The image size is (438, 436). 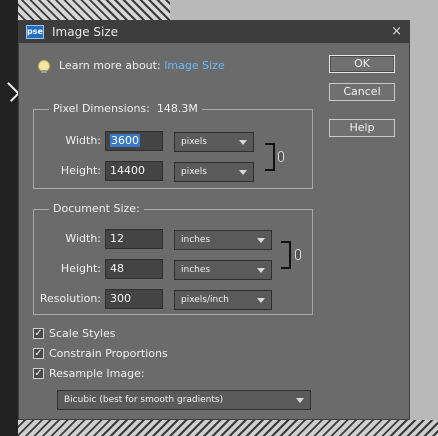 I want to click on scale-styles-label: Scale Styles, so click(x=82, y=333).